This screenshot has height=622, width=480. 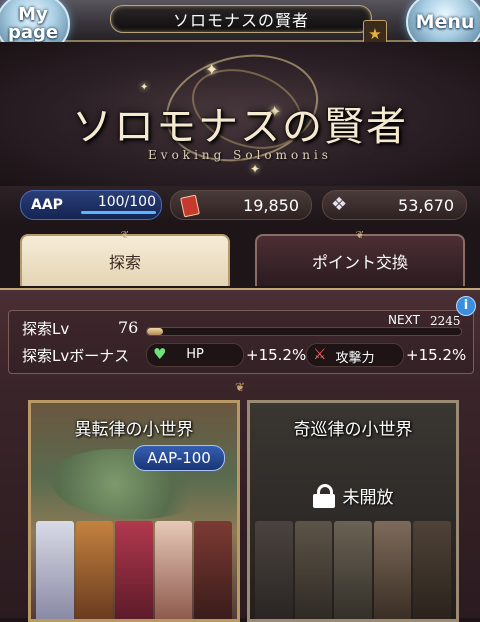 I want to click on aap-cost-badge: AAP-100, so click(x=179, y=458).